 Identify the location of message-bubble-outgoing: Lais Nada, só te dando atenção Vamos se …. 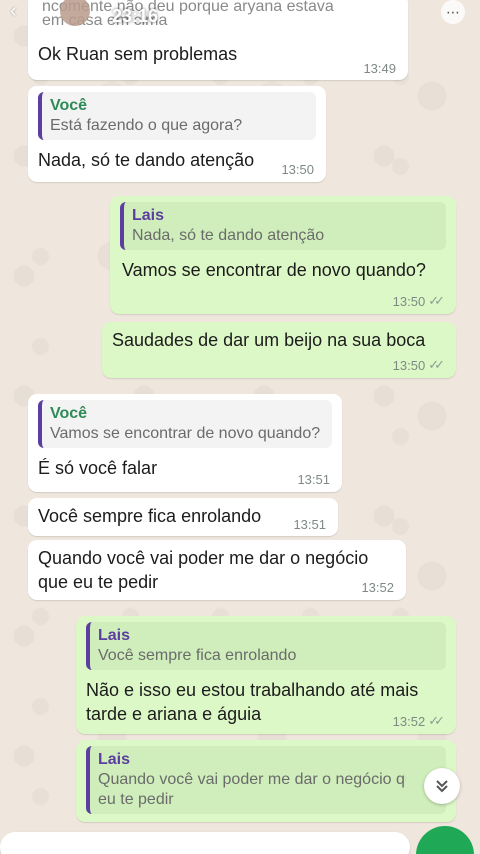
(283, 255).